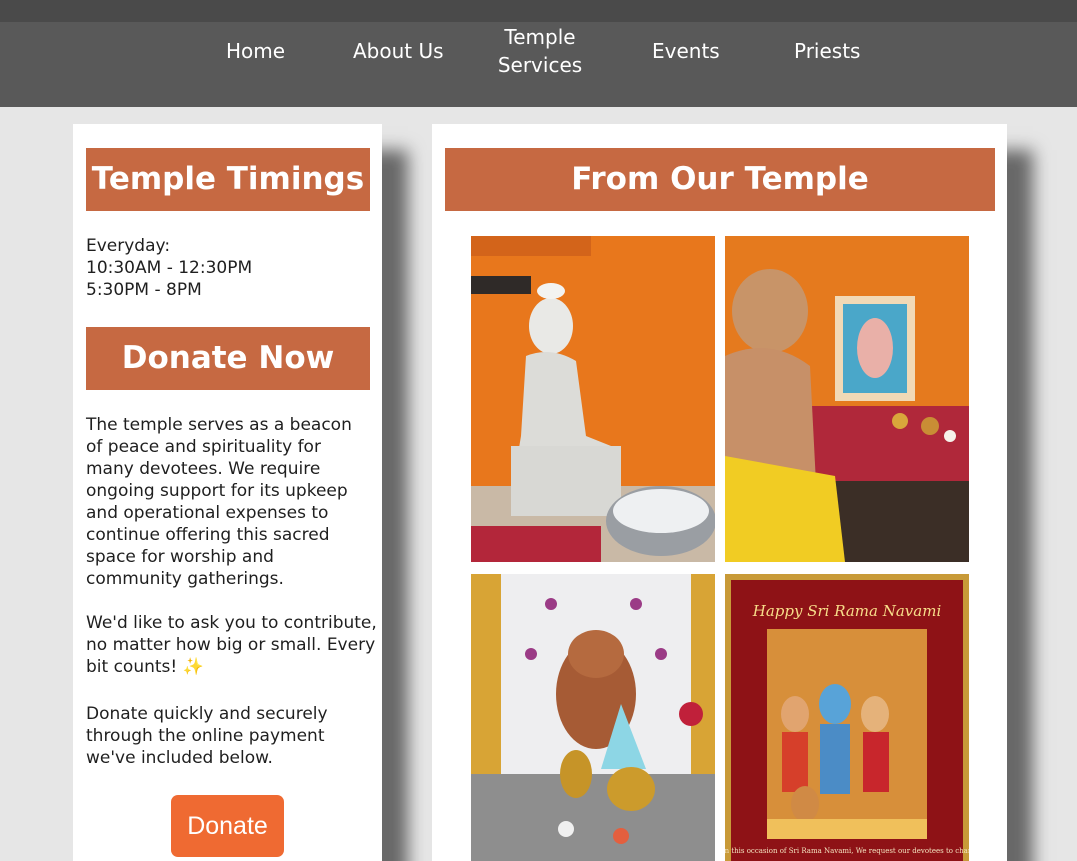 Image resolution: width=1077 pixels, height=861 pixels. I want to click on temple-timings-title: Temple Timings, so click(228, 179).